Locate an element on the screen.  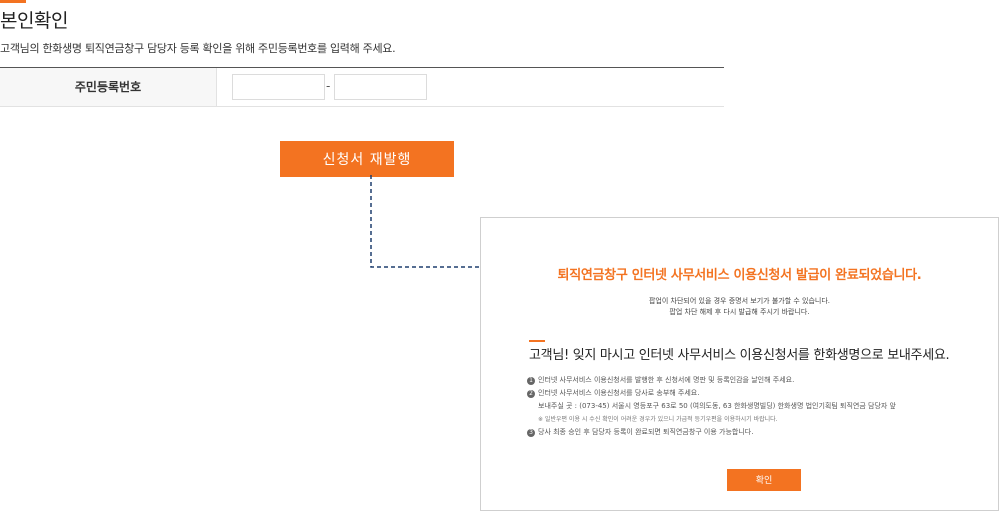
page-title: 본인확인 is located at coordinates (34, 21).